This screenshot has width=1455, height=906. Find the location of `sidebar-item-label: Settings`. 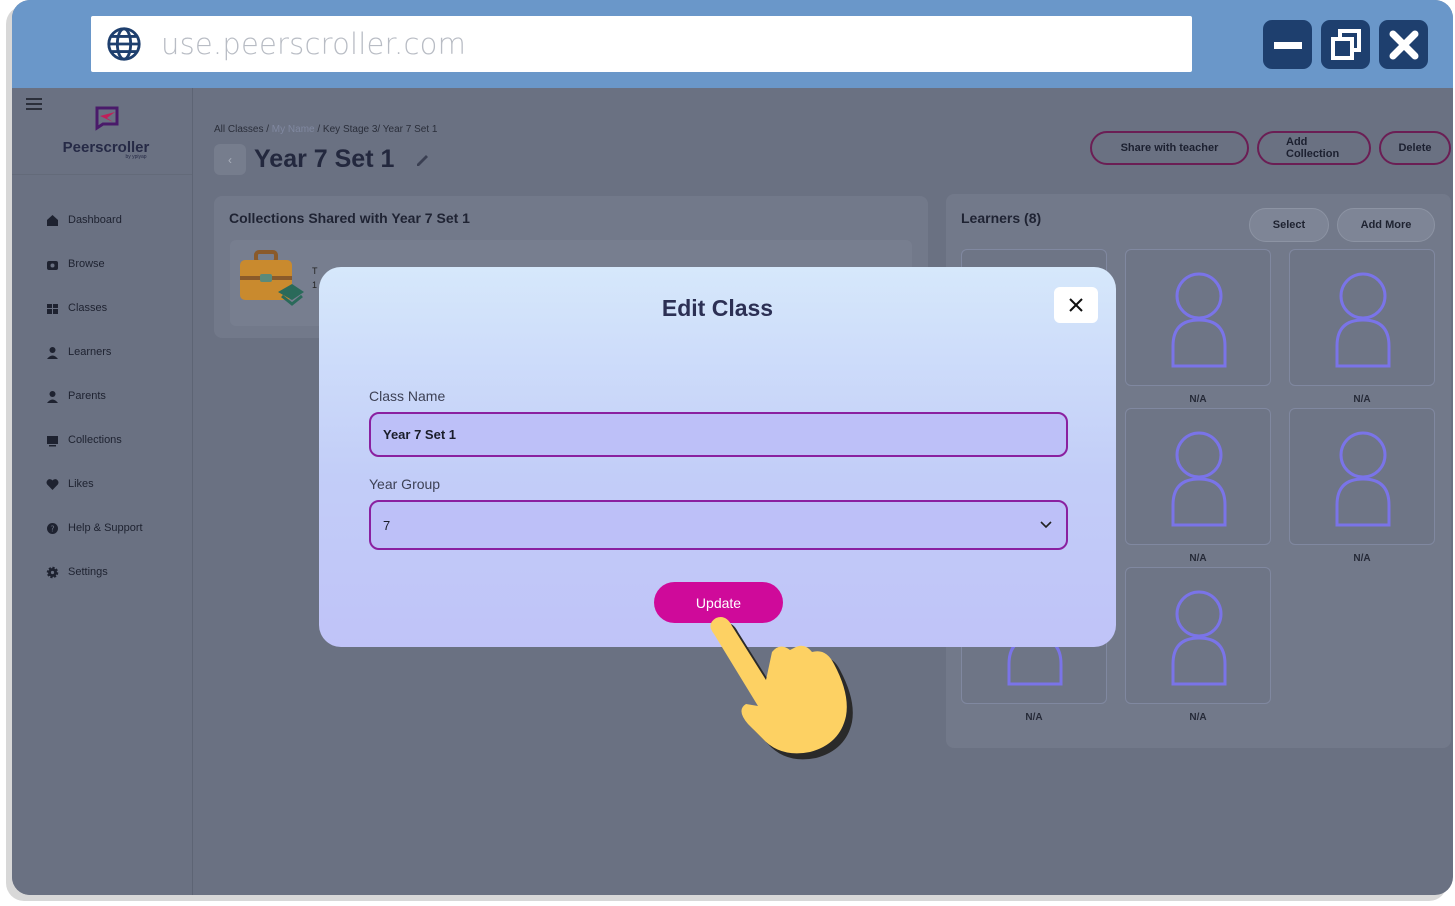

sidebar-item-label: Settings is located at coordinates (88, 572).